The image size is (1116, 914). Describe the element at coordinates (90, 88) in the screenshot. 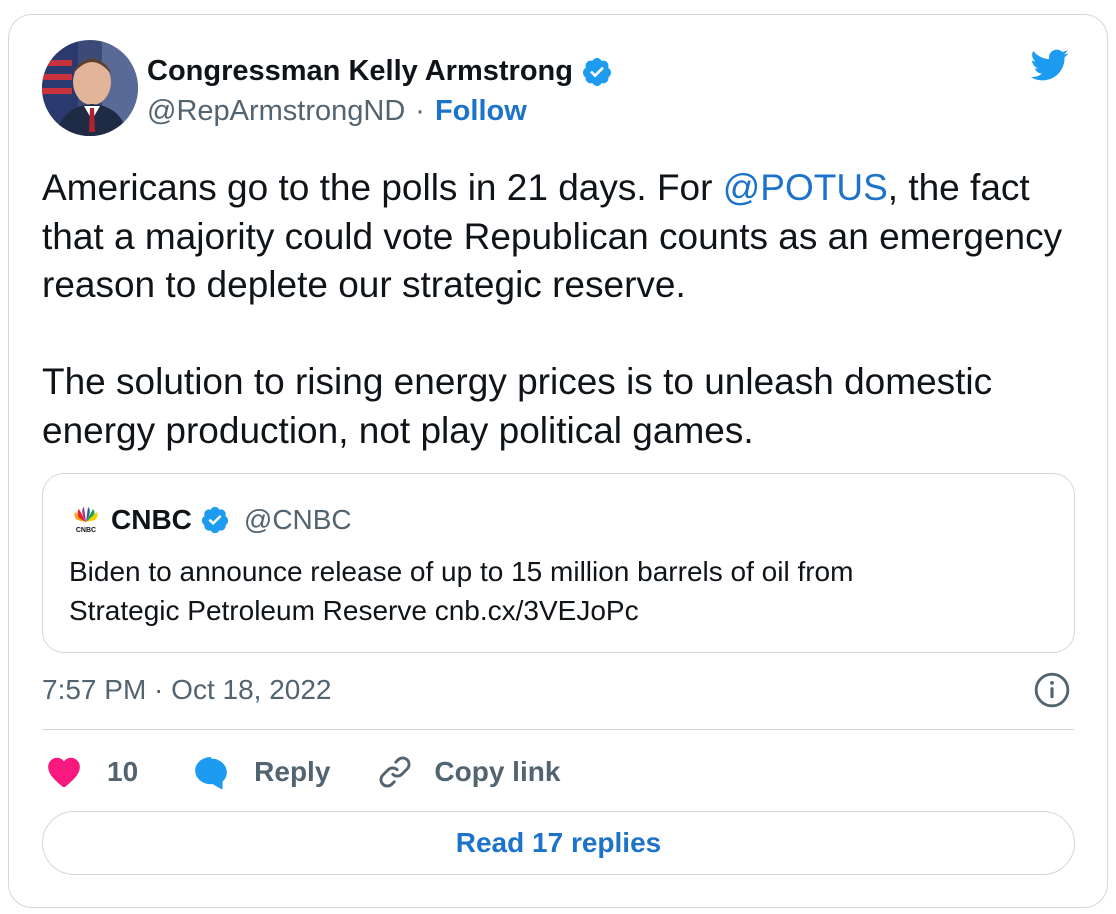

I see `avatar` at that location.